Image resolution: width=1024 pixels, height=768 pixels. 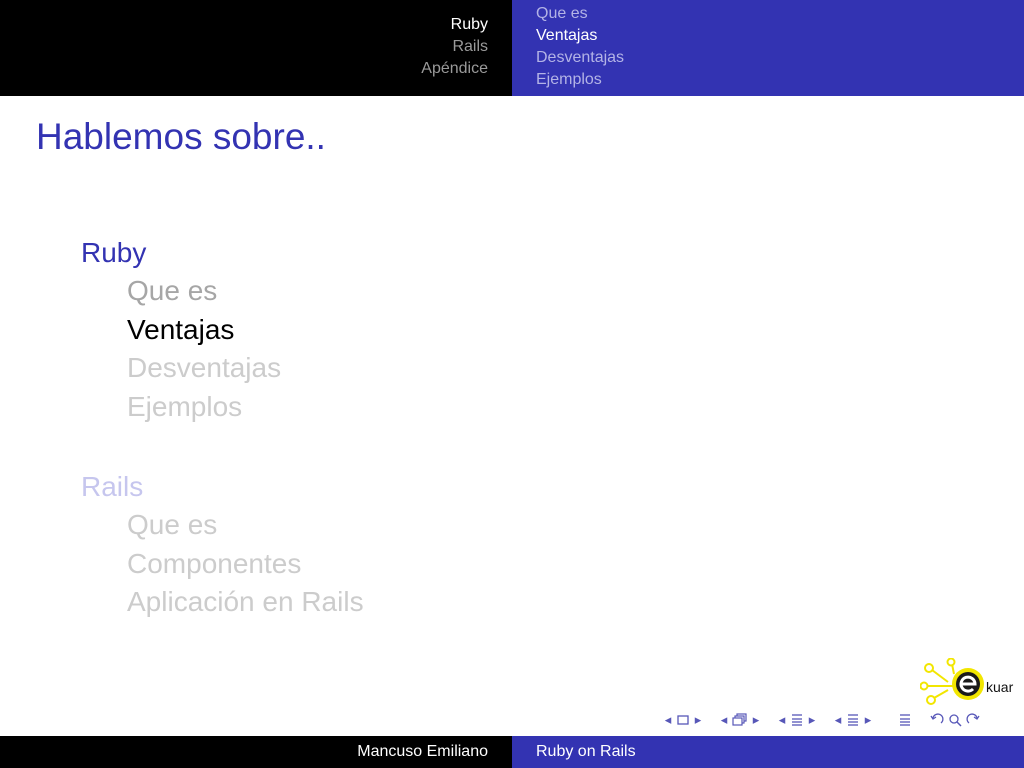 What do you see at coordinates (256, 752) in the screenshot?
I see `footer-author-panel: Mancuso Emiliano` at bounding box center [256, 752].